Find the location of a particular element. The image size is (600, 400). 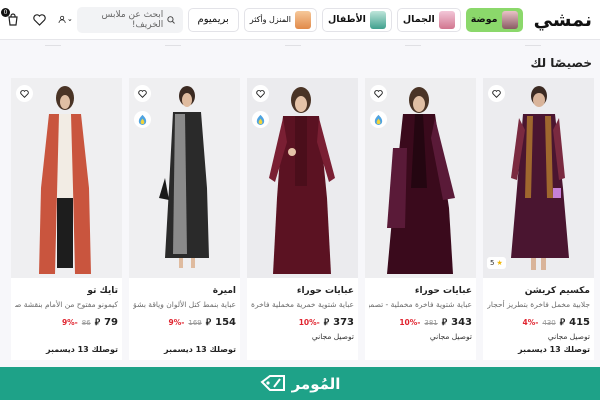

footer-brand-text: المُومر is located at coordinates (316, 383).